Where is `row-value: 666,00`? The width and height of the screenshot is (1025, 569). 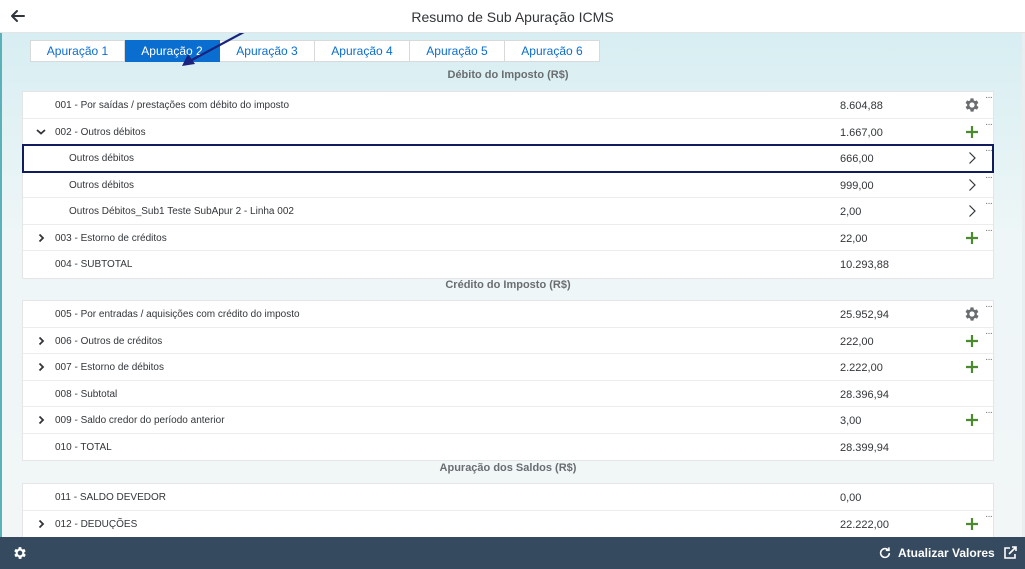
row-value: 666,00 is located at coordinates (857, 159).